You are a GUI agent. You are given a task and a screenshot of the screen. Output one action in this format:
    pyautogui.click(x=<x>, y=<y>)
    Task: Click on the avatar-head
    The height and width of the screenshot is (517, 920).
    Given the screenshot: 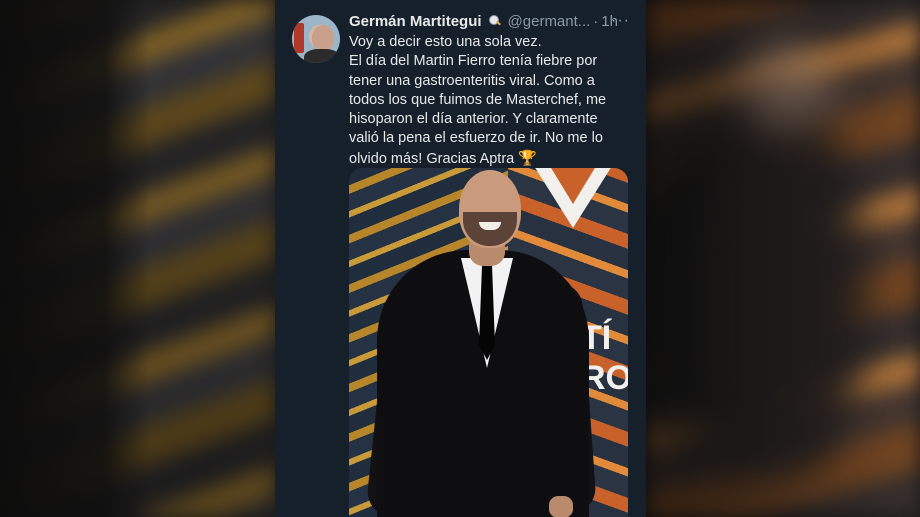 What is the action you would take?
    pyautogui.click(x=323, y=38)
    